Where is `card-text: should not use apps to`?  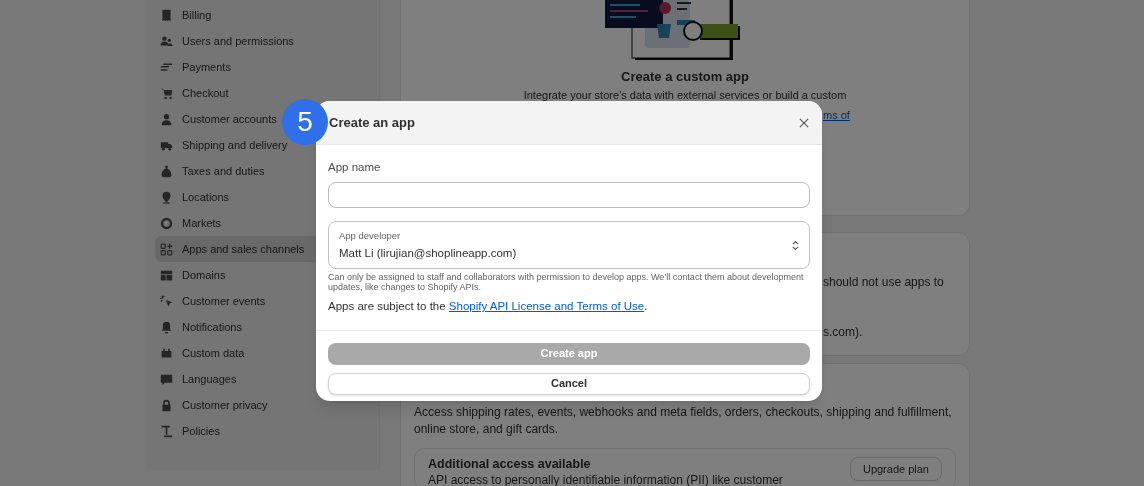
card-text: should not use apps to is located at coordinates (884, 282).